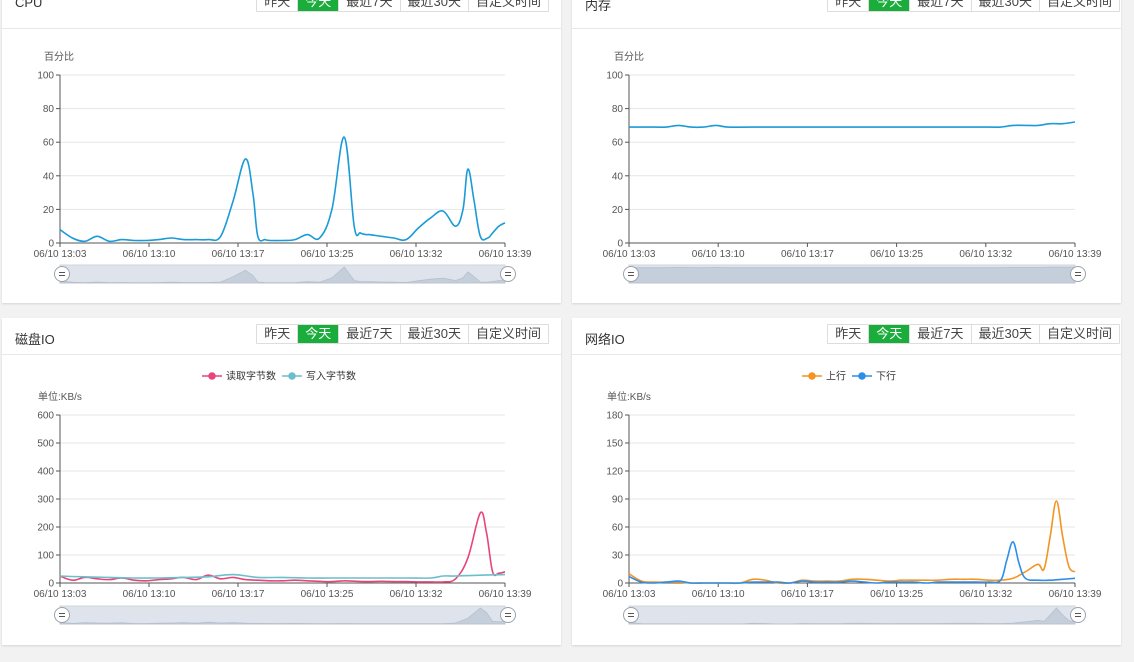 The image size is (1134, 662). Describe the element at coordinates (614, 472) in the screenshot. I see `y-tick-label: 120` at that location.